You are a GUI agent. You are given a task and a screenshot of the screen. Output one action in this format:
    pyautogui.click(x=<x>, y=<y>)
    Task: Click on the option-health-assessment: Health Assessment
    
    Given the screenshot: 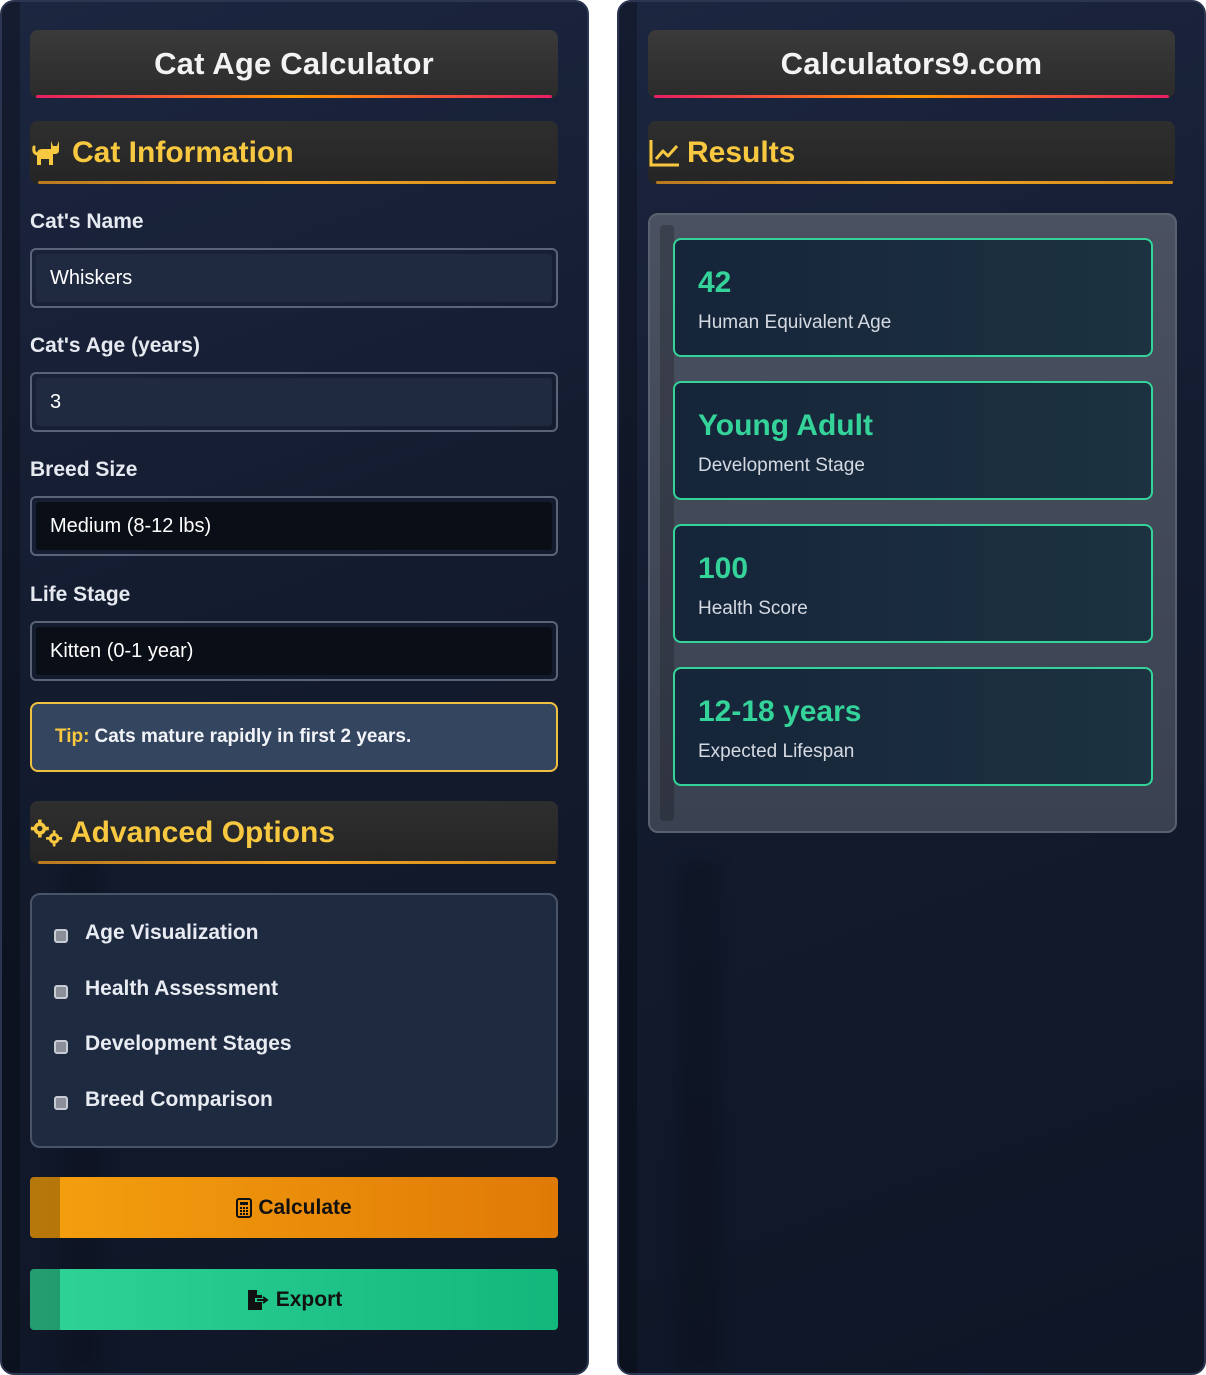 What is the action you would take?
    pyautogui.click(x=166, y=989)
    